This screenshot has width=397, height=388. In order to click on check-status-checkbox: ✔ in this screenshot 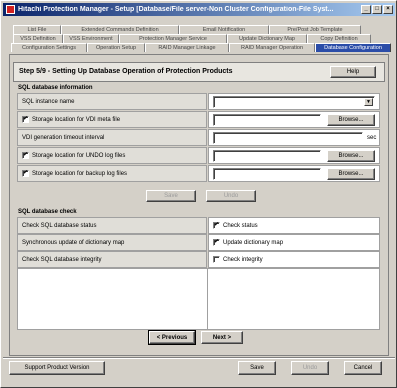, I will do `click(216, 225)`.